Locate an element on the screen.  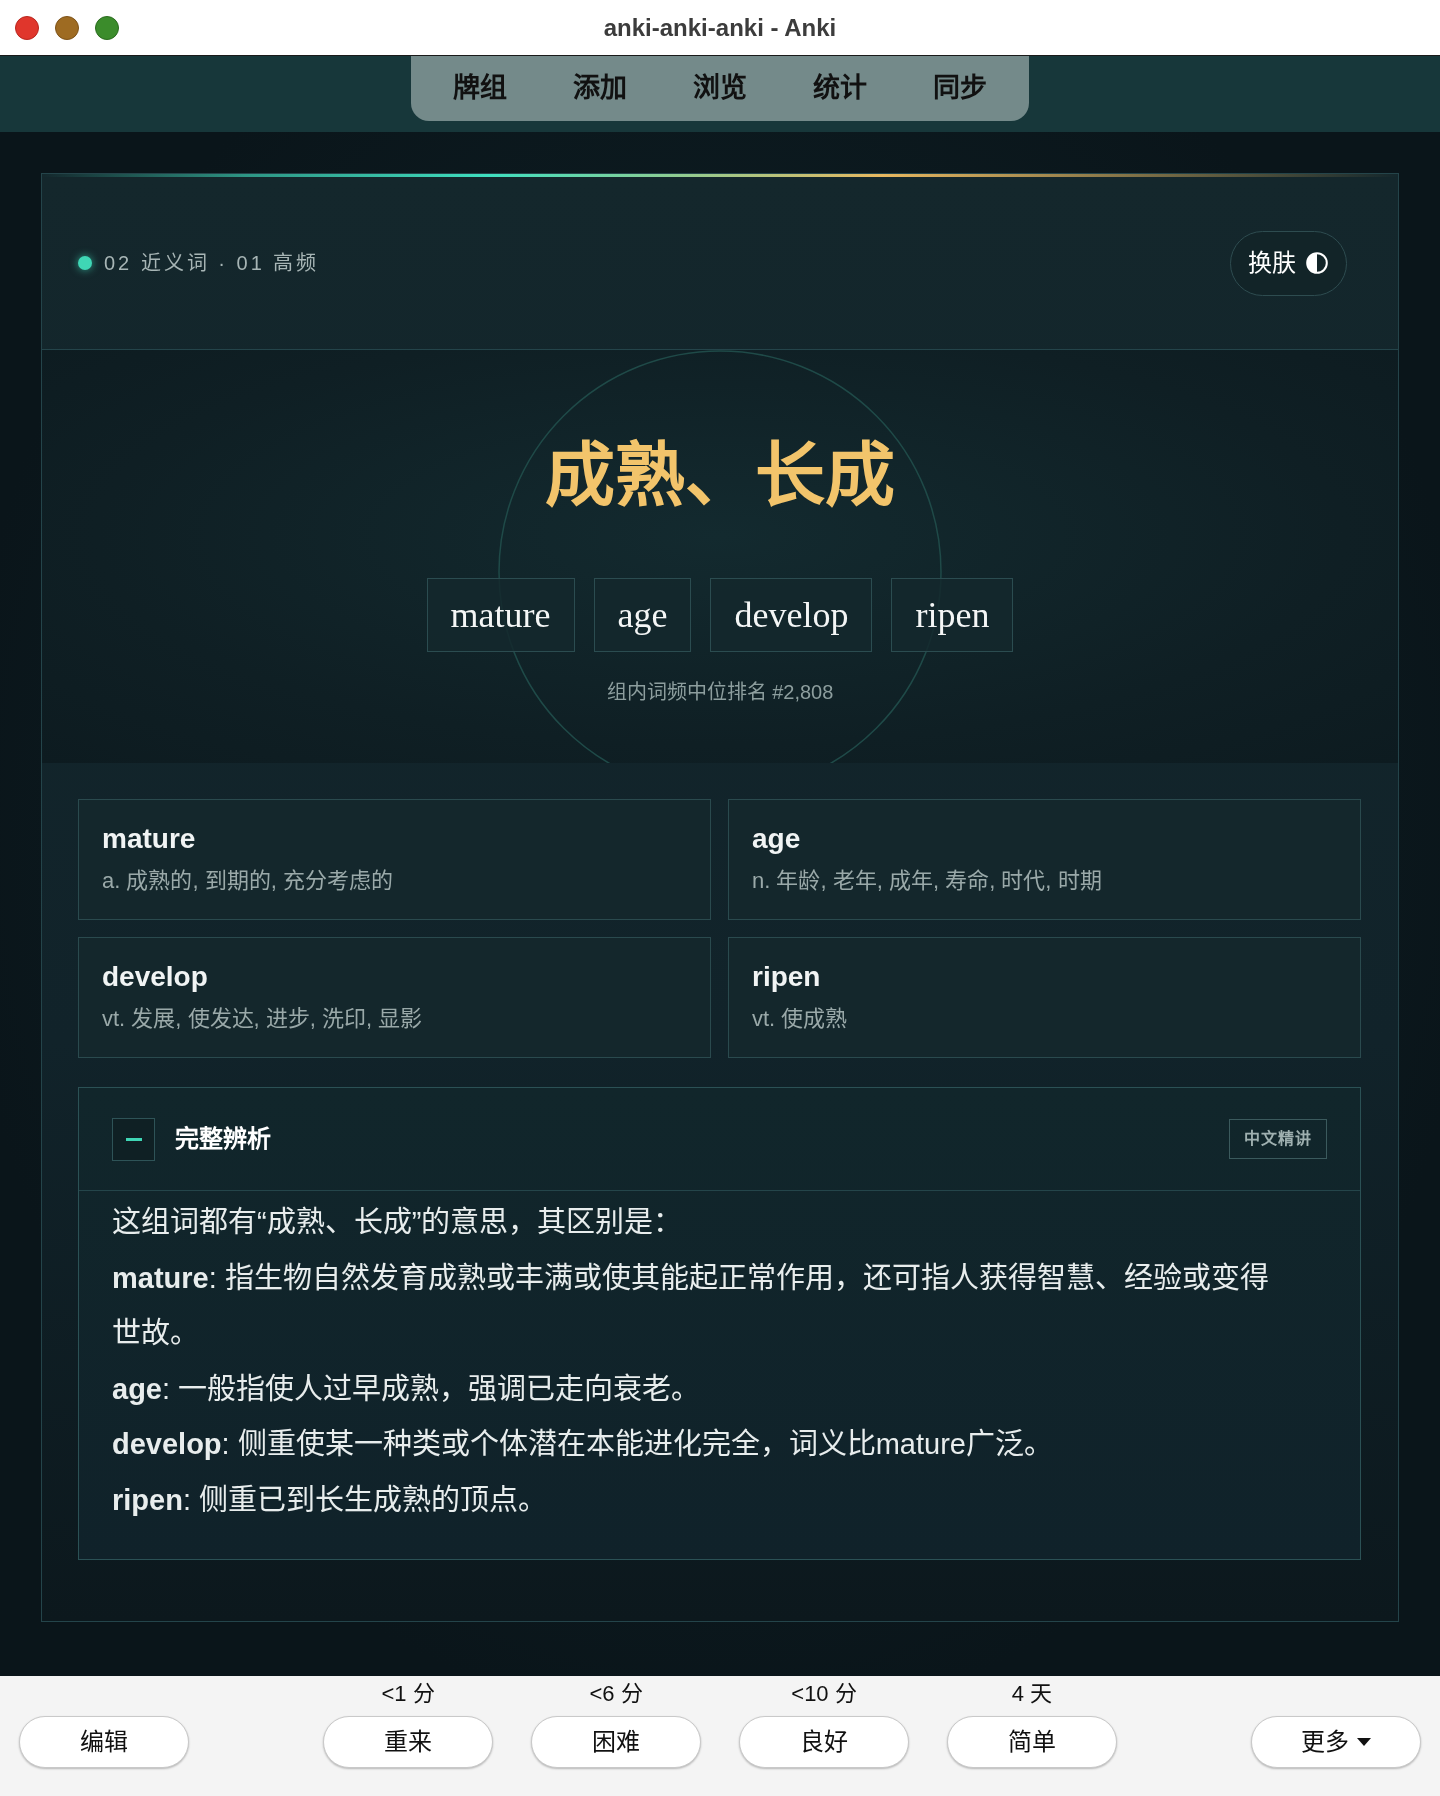
analysis-paragraph: mature: 指生物自然发育成熟或丰满或使其能起正常作用，还可指人获得智慧、经验或变得世故。 is located at coordinates (691, 1305).